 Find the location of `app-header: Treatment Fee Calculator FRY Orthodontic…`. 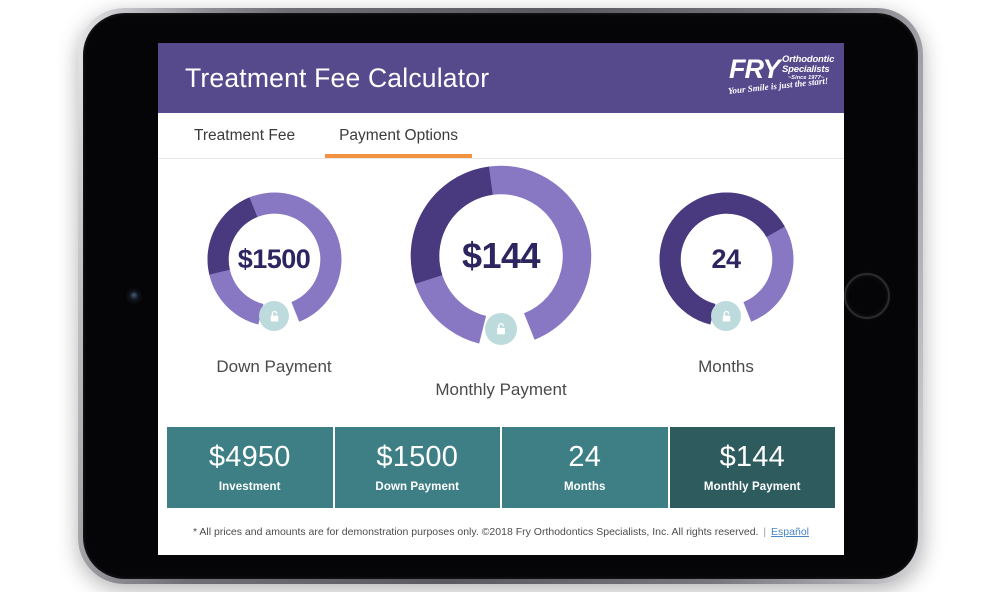

app-header: Treatment Fee Calculator FRY Orthodontic… is located at coordinates (501, 78).